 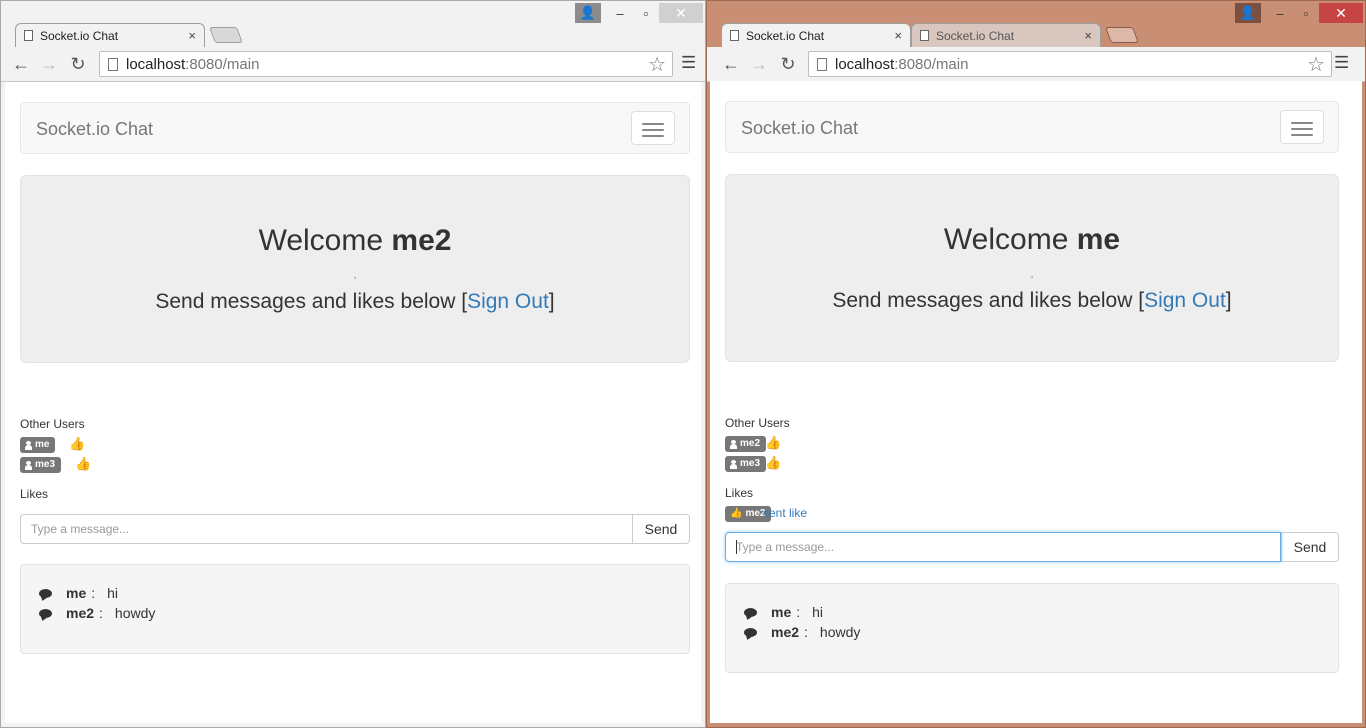 I want to click on user-label-me2: me2, so click(x=746, y=444).